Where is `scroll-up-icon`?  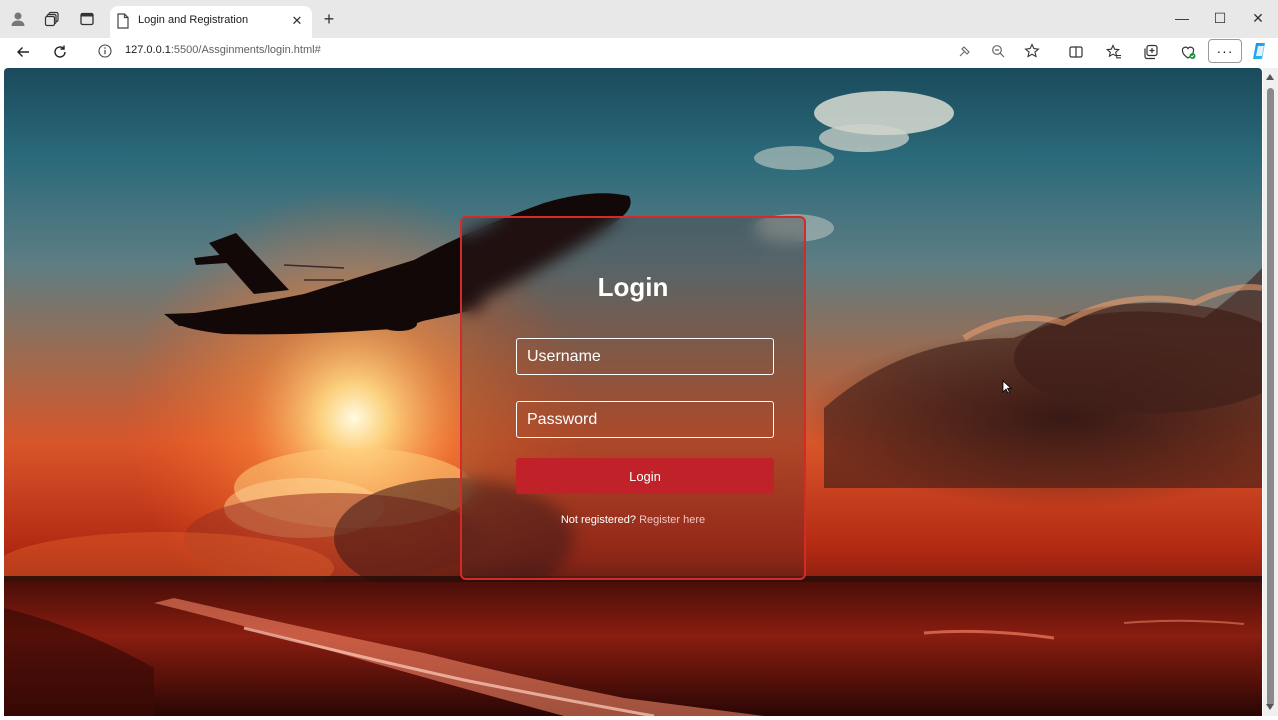 scroll-up-icon is located at coordinates (1270, 77).